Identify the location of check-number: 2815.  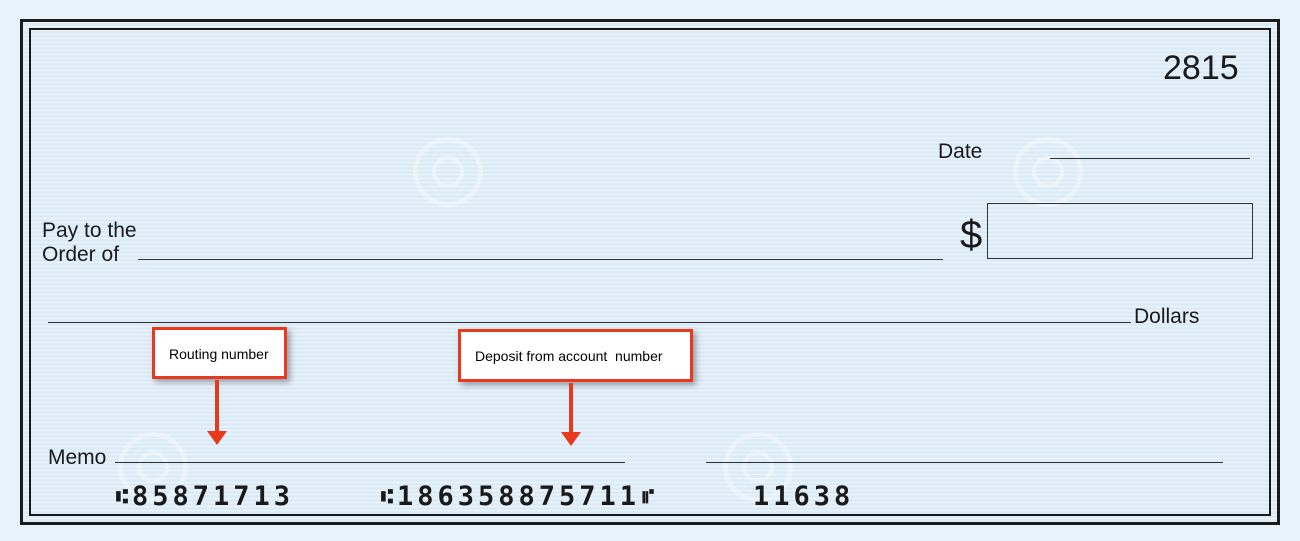
(1201, 68).